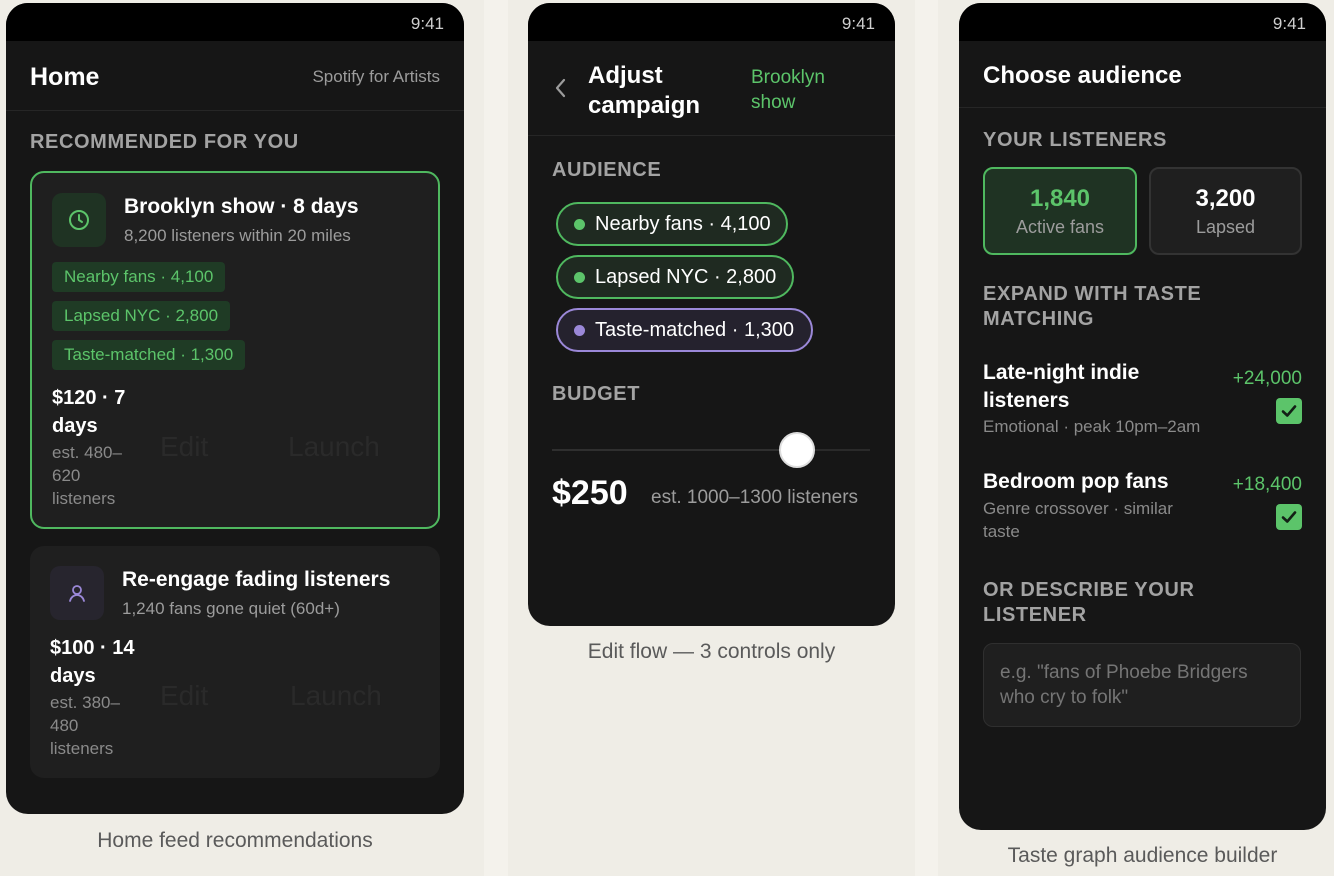  What do you see at coordinates (92, 662) in the screenshot?
I see `card-price: $100 · 14 days` at bounding box center [92, 662].